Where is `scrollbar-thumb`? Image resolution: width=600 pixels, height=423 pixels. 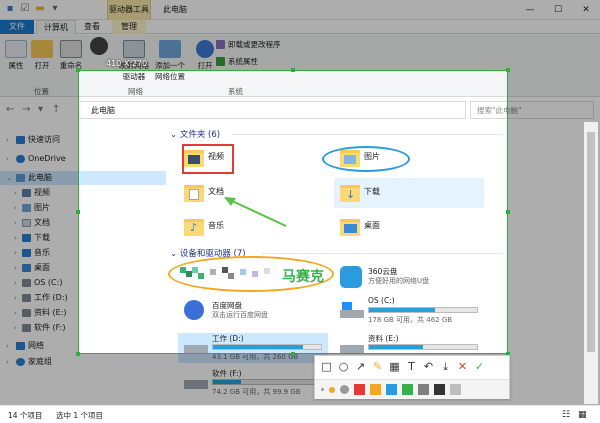
scrollbar-thumb is located at coordinates (591, 242).